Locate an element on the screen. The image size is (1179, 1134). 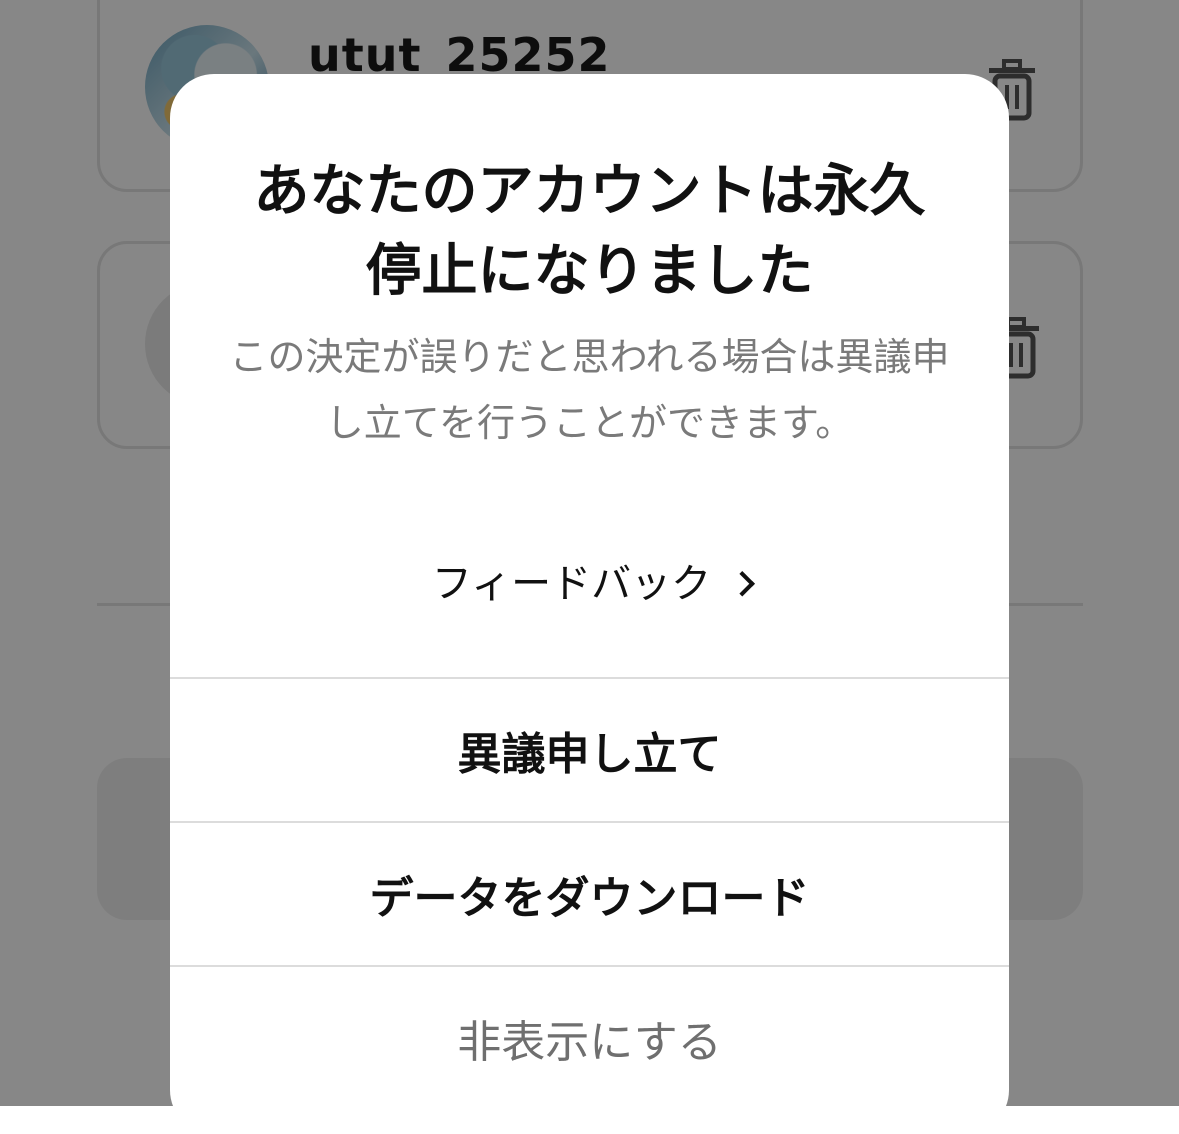
chevron-right-icon is located at coordinates (742, 584).